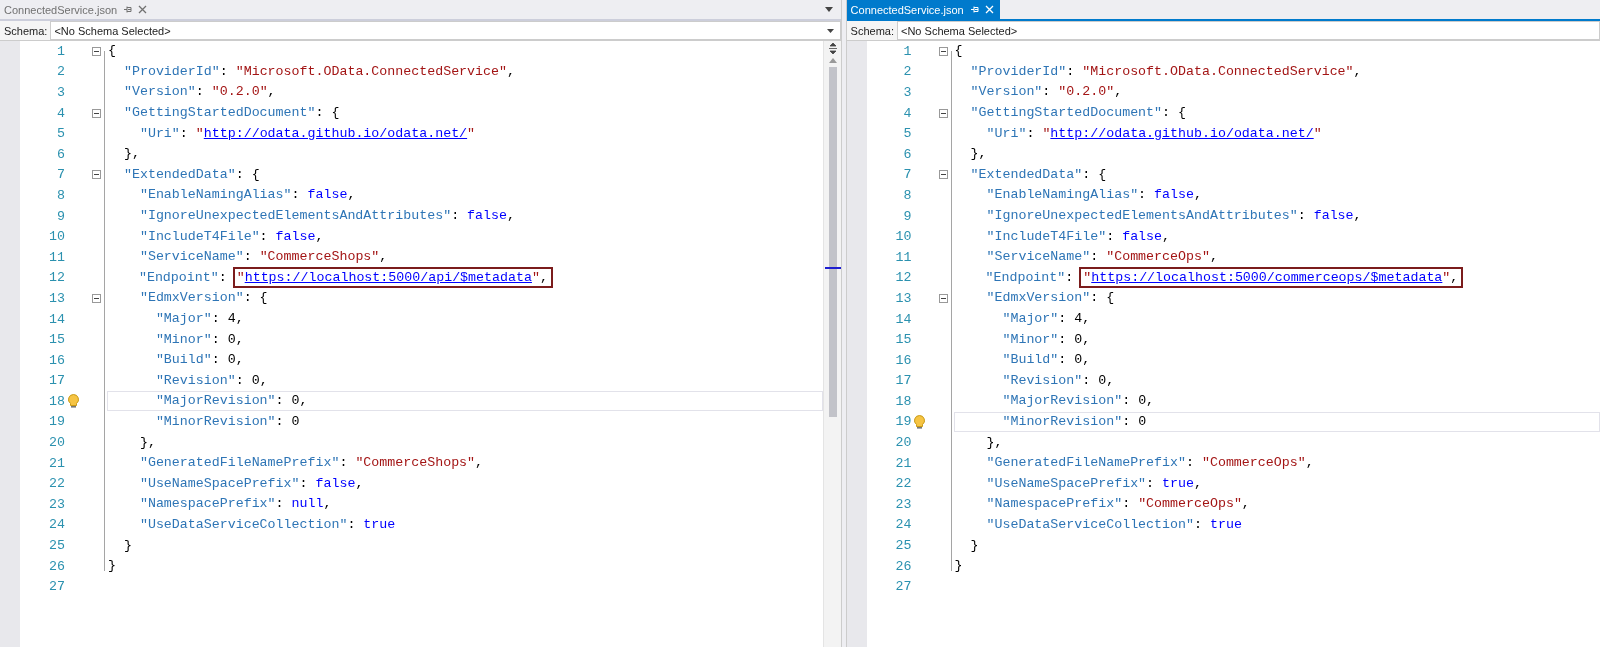  I want to click on line-number: 20, so click(903, 443).